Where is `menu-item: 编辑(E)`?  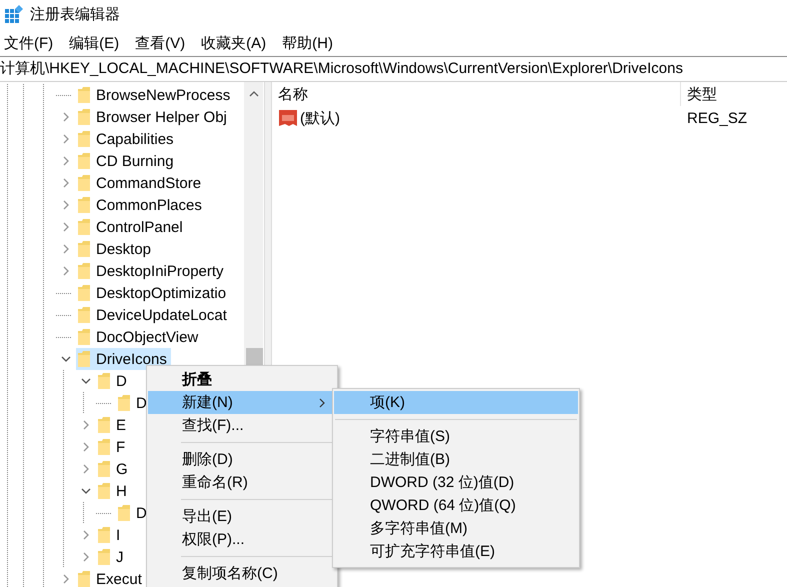
menu-item: 编辑(E) is located at coordinates (95, 43).